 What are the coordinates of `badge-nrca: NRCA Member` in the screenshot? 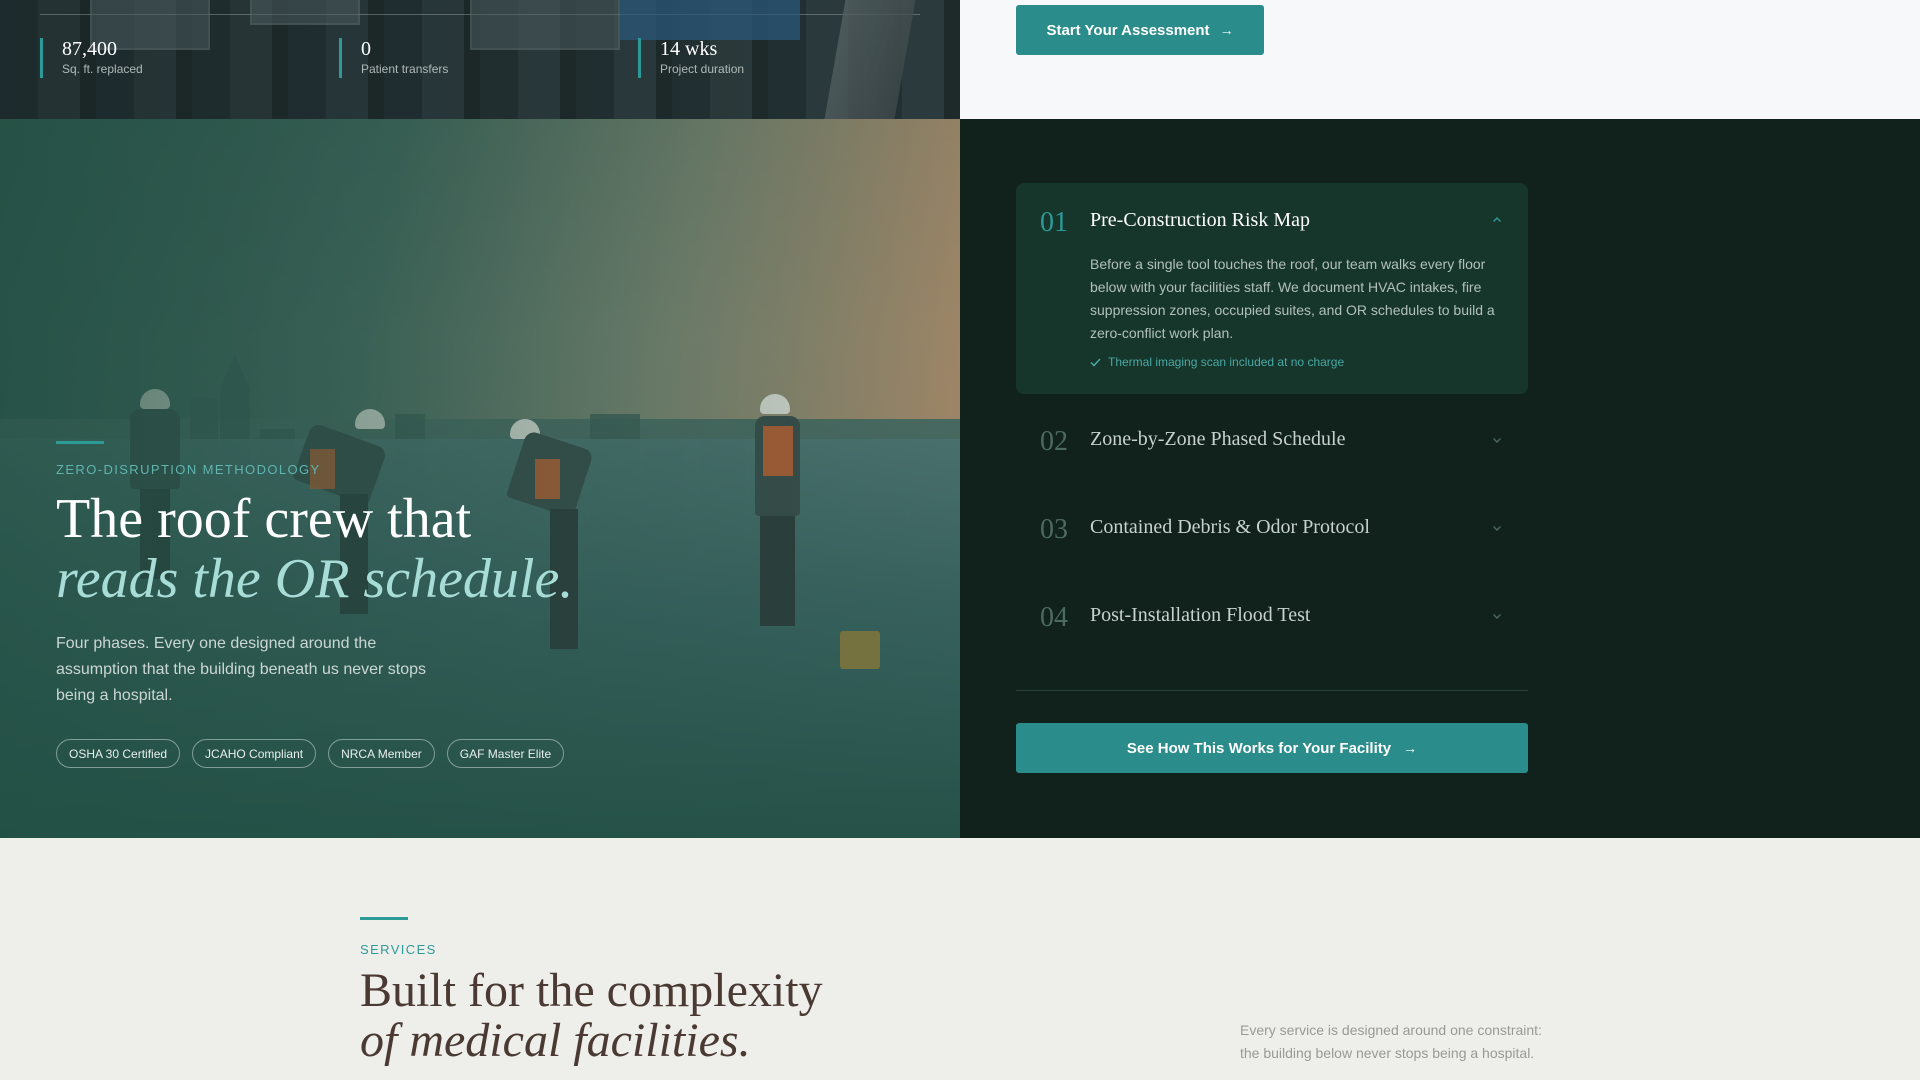 It's located at (381, 753).